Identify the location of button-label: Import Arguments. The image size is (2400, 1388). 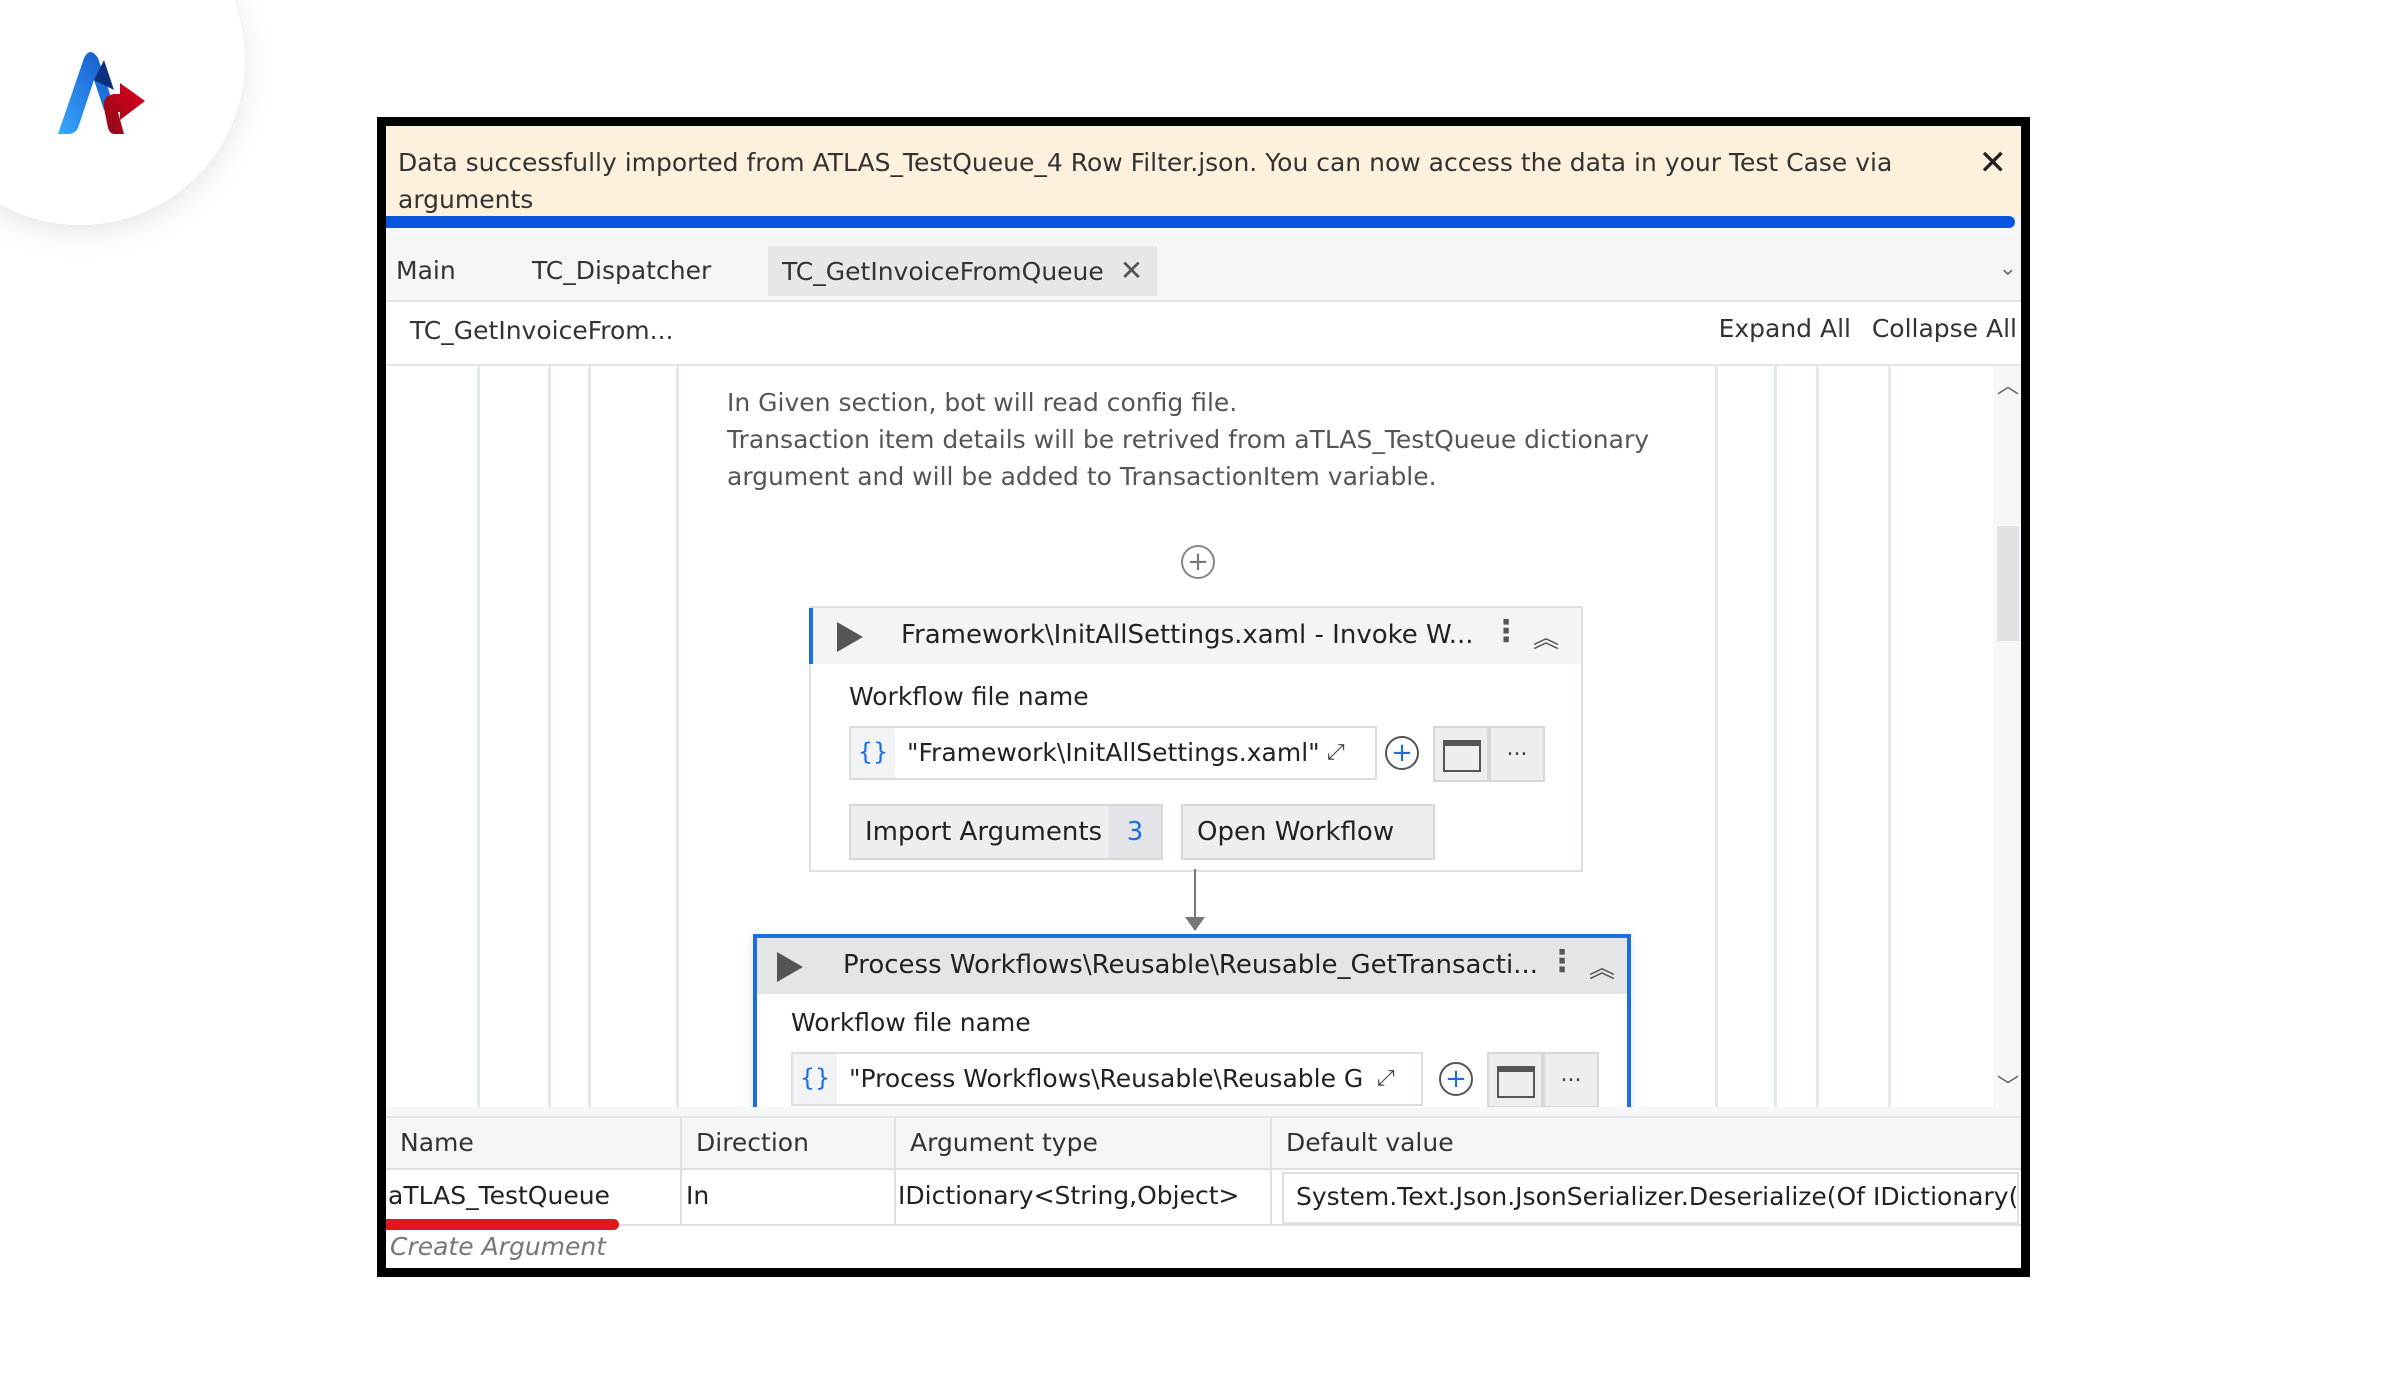
(984, 832).